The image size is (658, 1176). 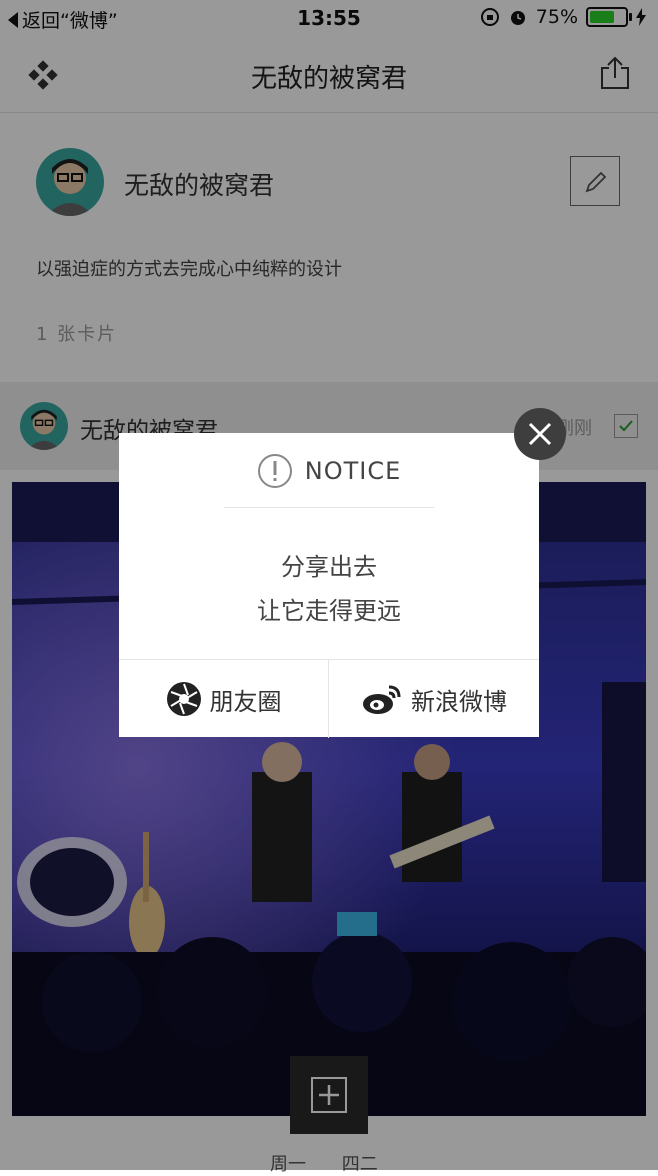 What do you see at coordinates (329, 611) in the screenshot?
I see `notice-line-2: 让它走得更远` at bounding box center [329, 611].